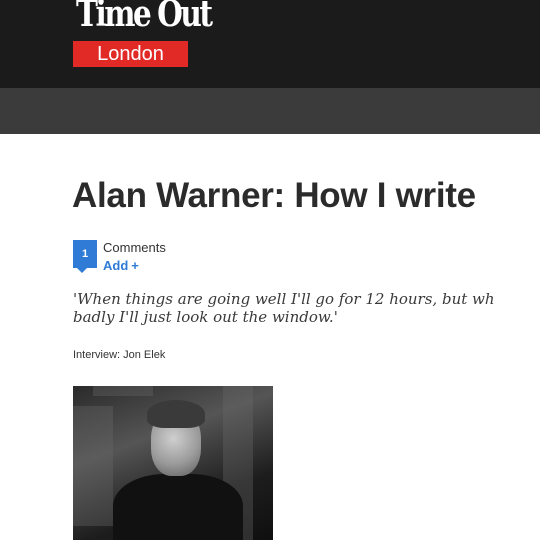 The height and width of the screenshot is (540, 540). What do you see at coordinates (176, 414) in the screenshot?
I see `photo-figure-hair` at bounding box center [176, 414].